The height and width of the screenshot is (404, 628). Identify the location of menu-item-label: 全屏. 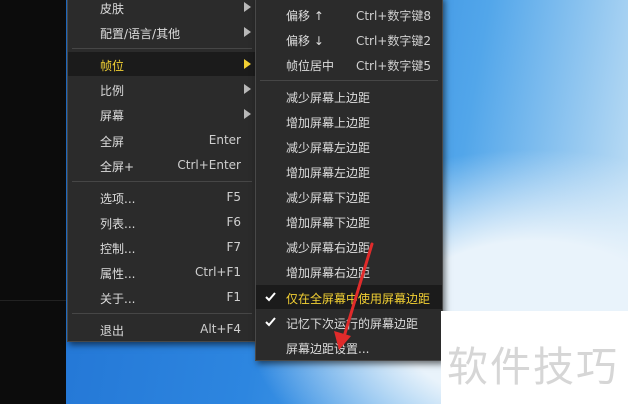
(112, 142).